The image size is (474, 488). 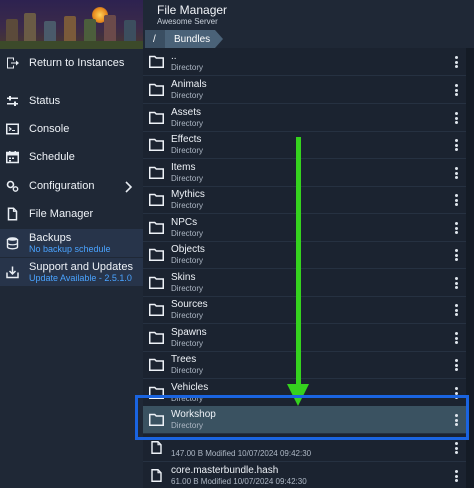 I want to click on folder-row: Sources Directory, so click(x=308, y=310).